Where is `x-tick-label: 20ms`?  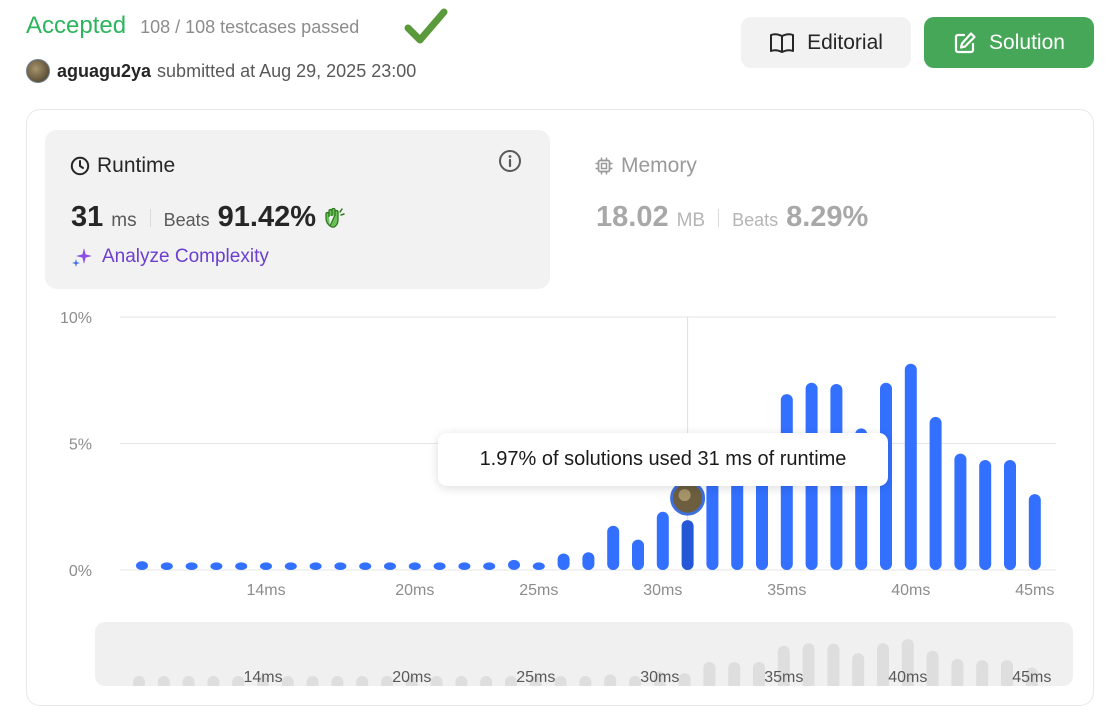 x-tick-label: 20ms is located at coordinates (414, 590).